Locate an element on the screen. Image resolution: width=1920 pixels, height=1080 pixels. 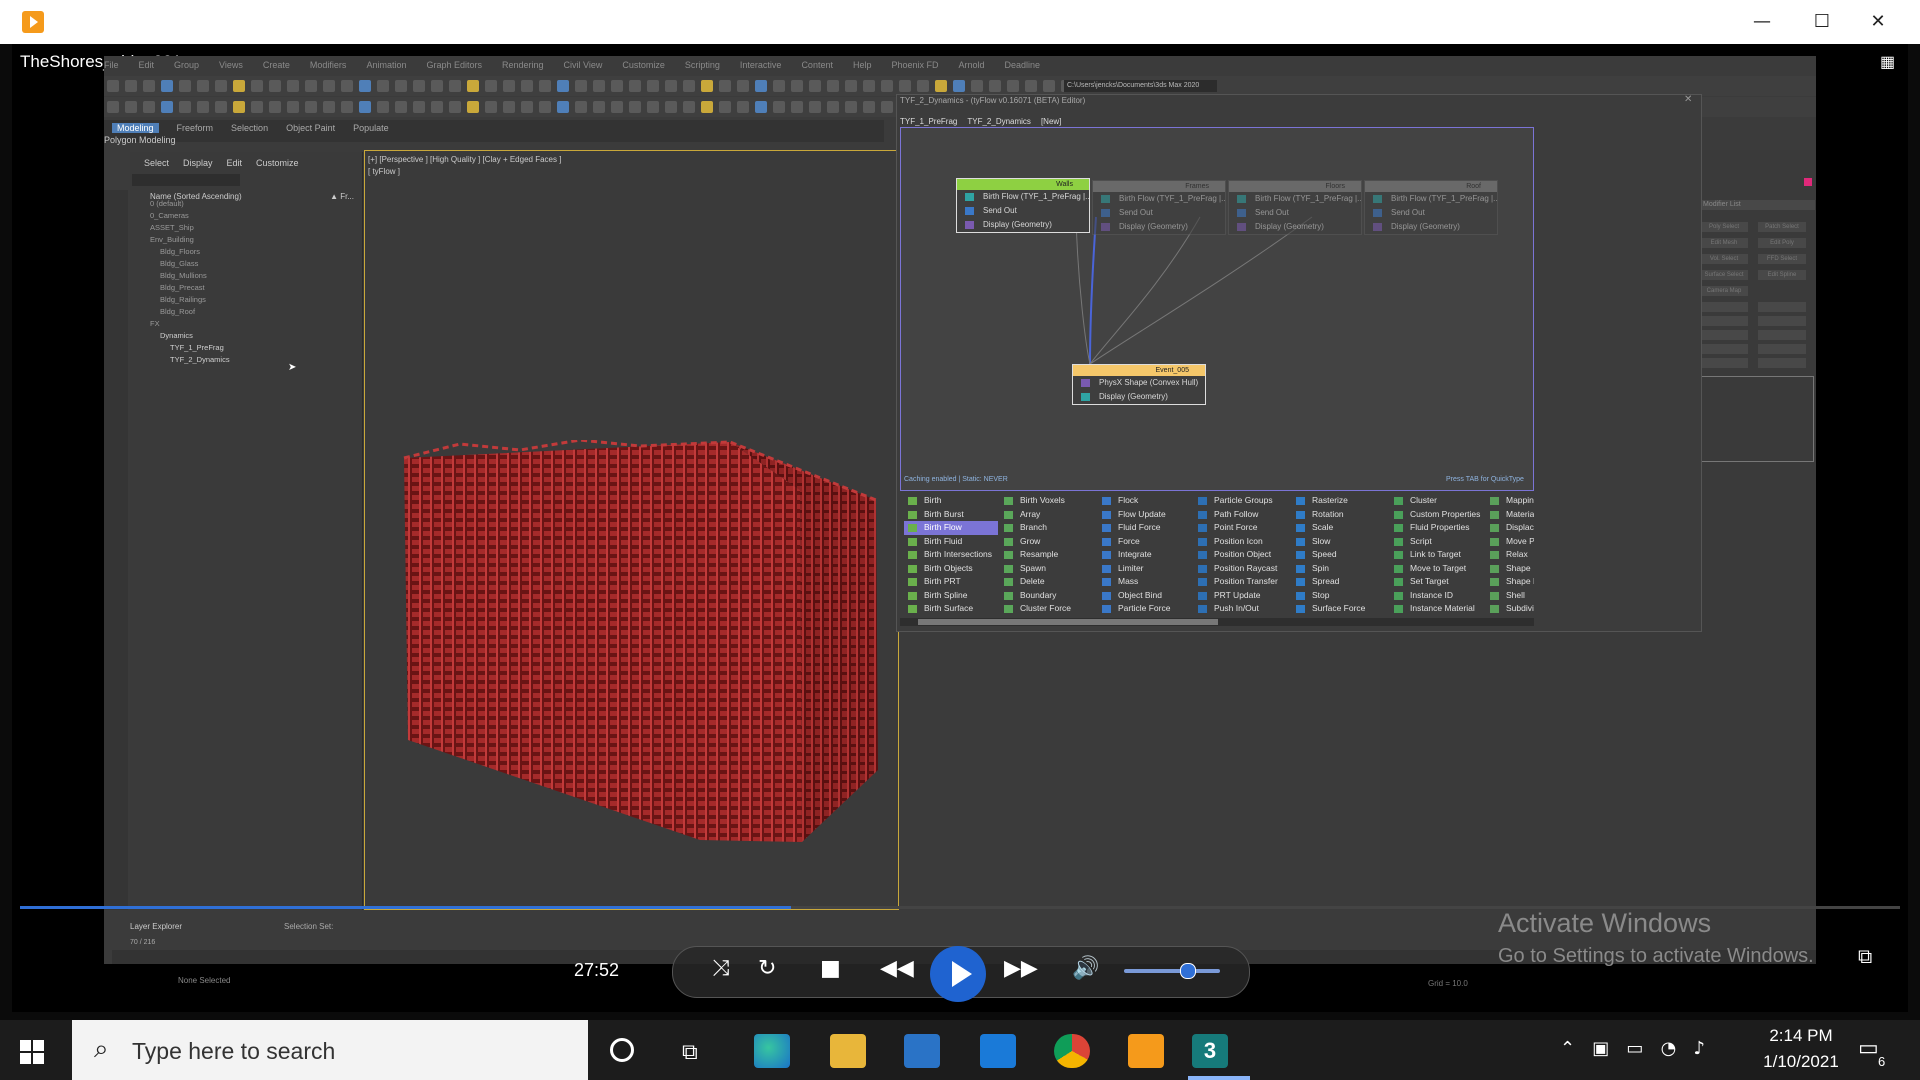
tyflow-depot-item: Script is located at coordinates (1437, 542).